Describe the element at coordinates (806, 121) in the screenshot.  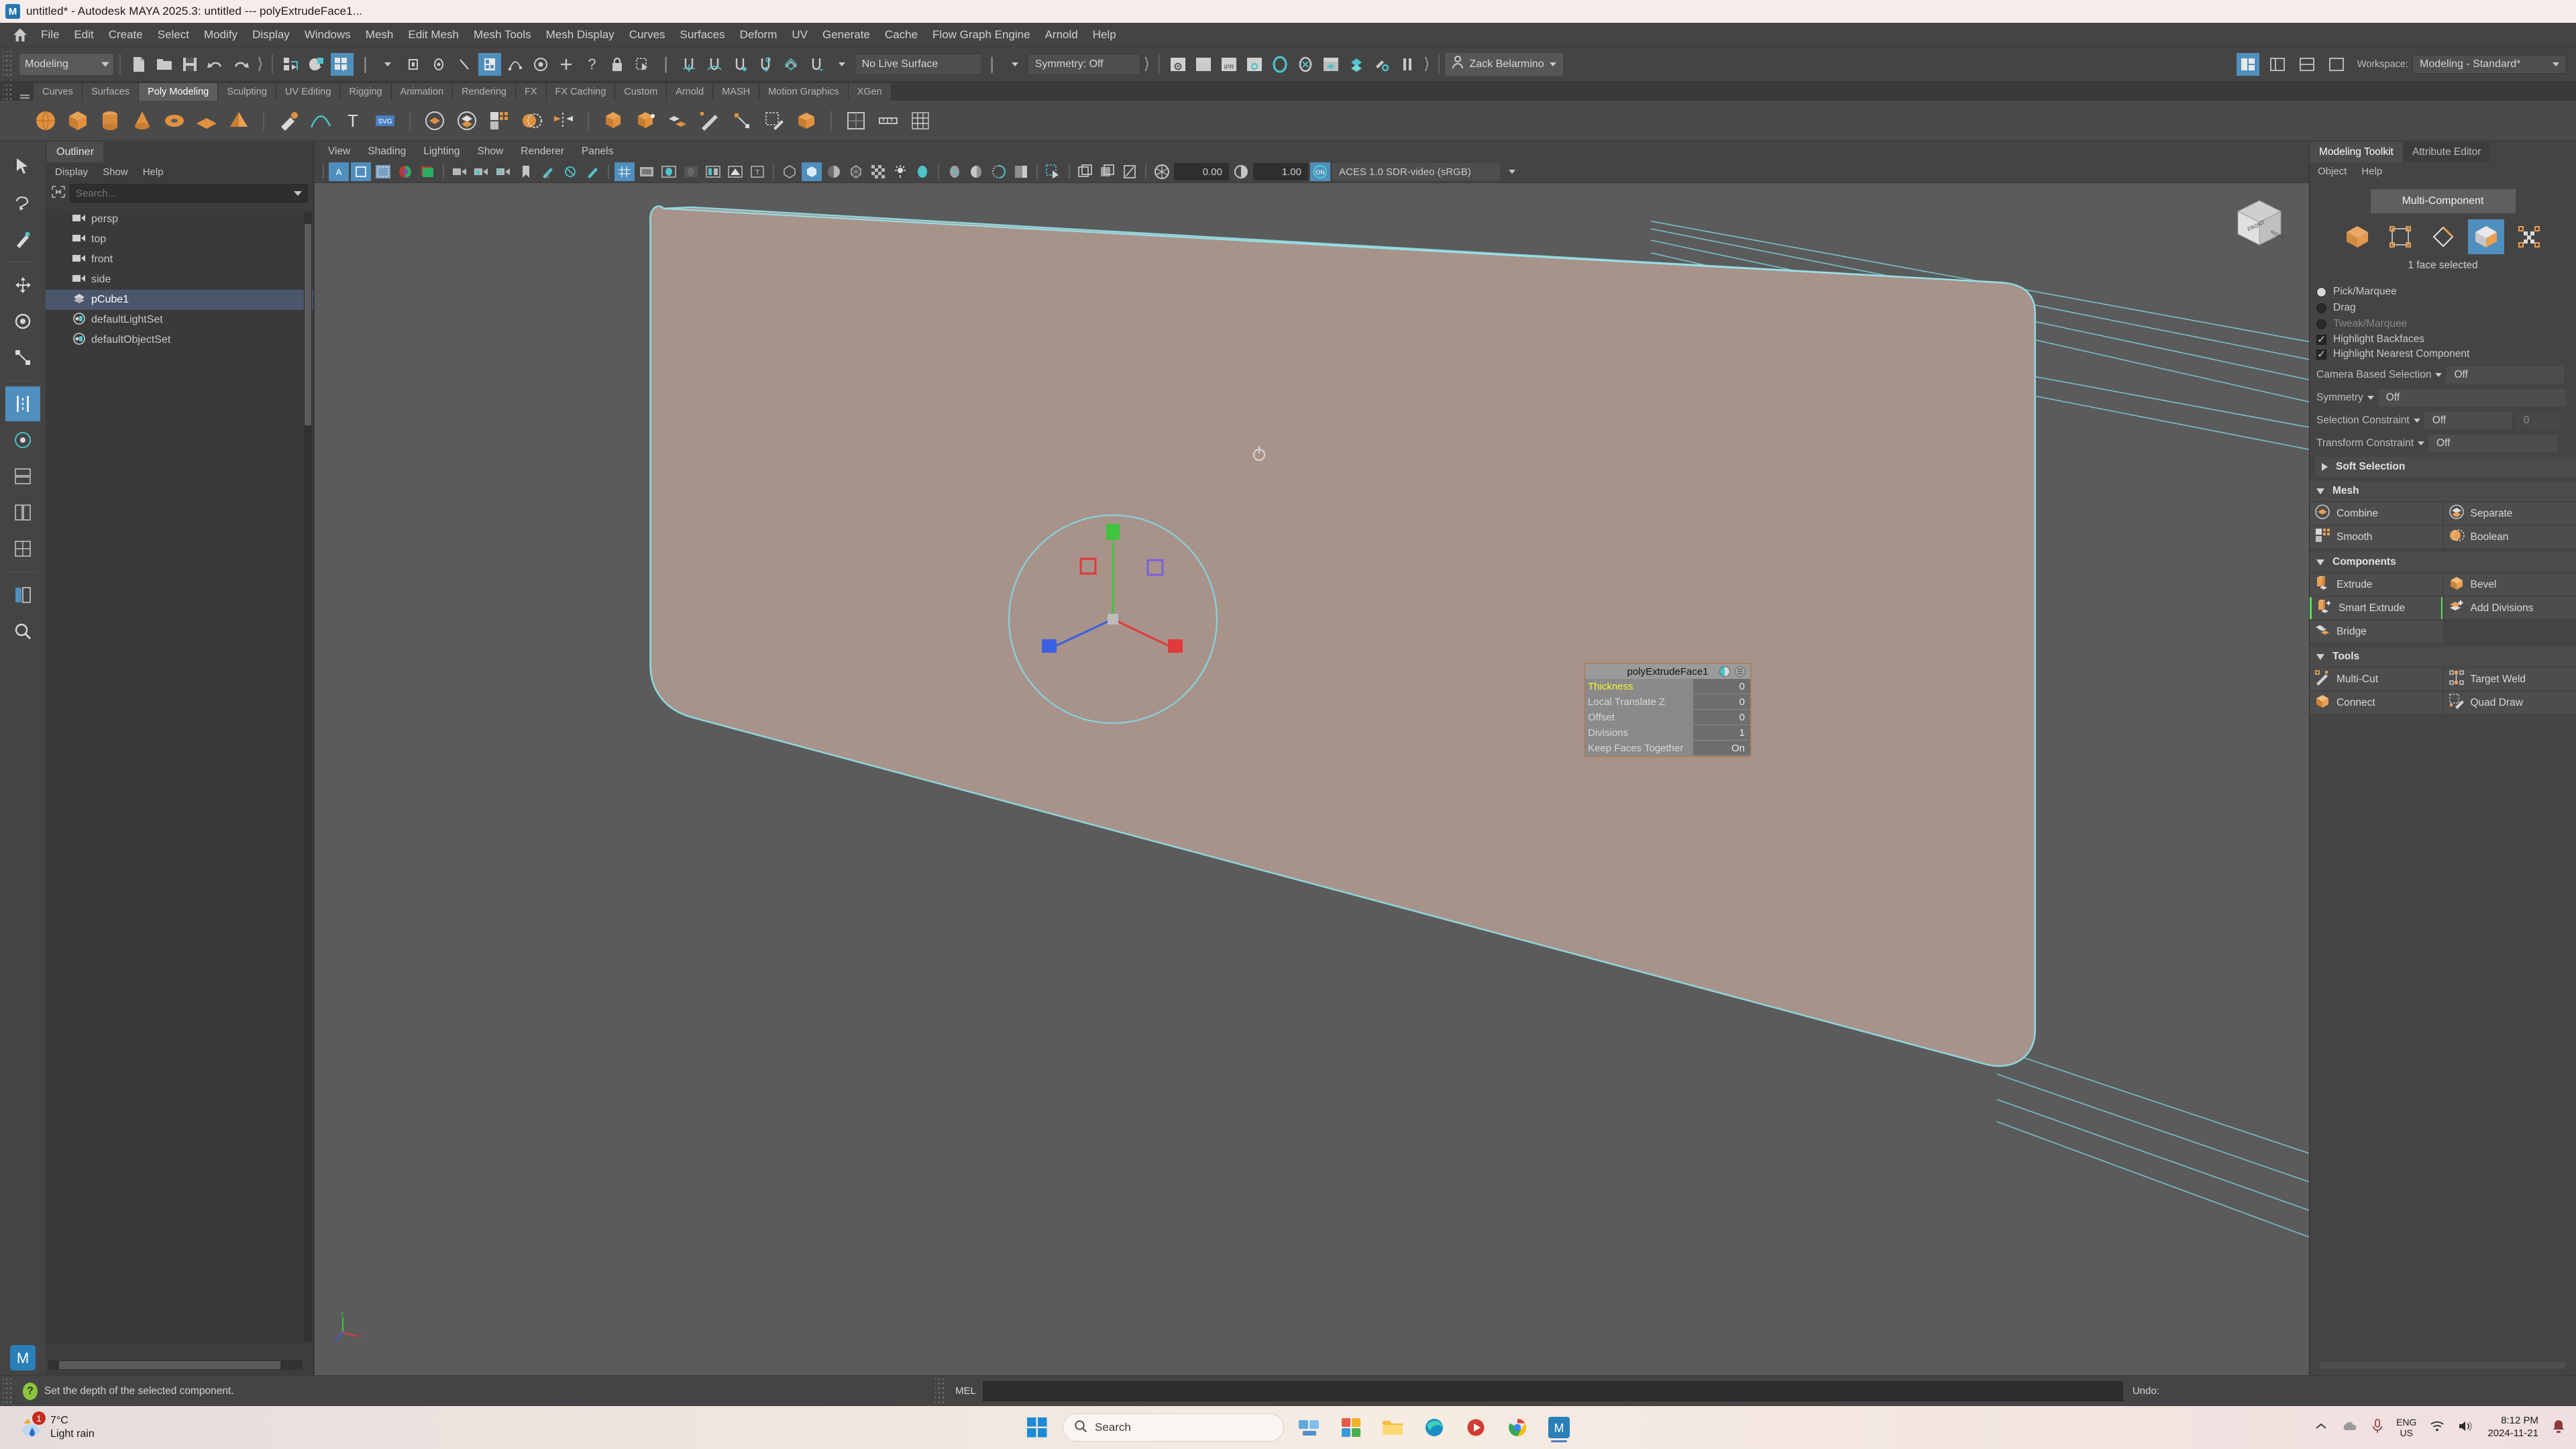
I see `shelf-connect-icon` at that location.